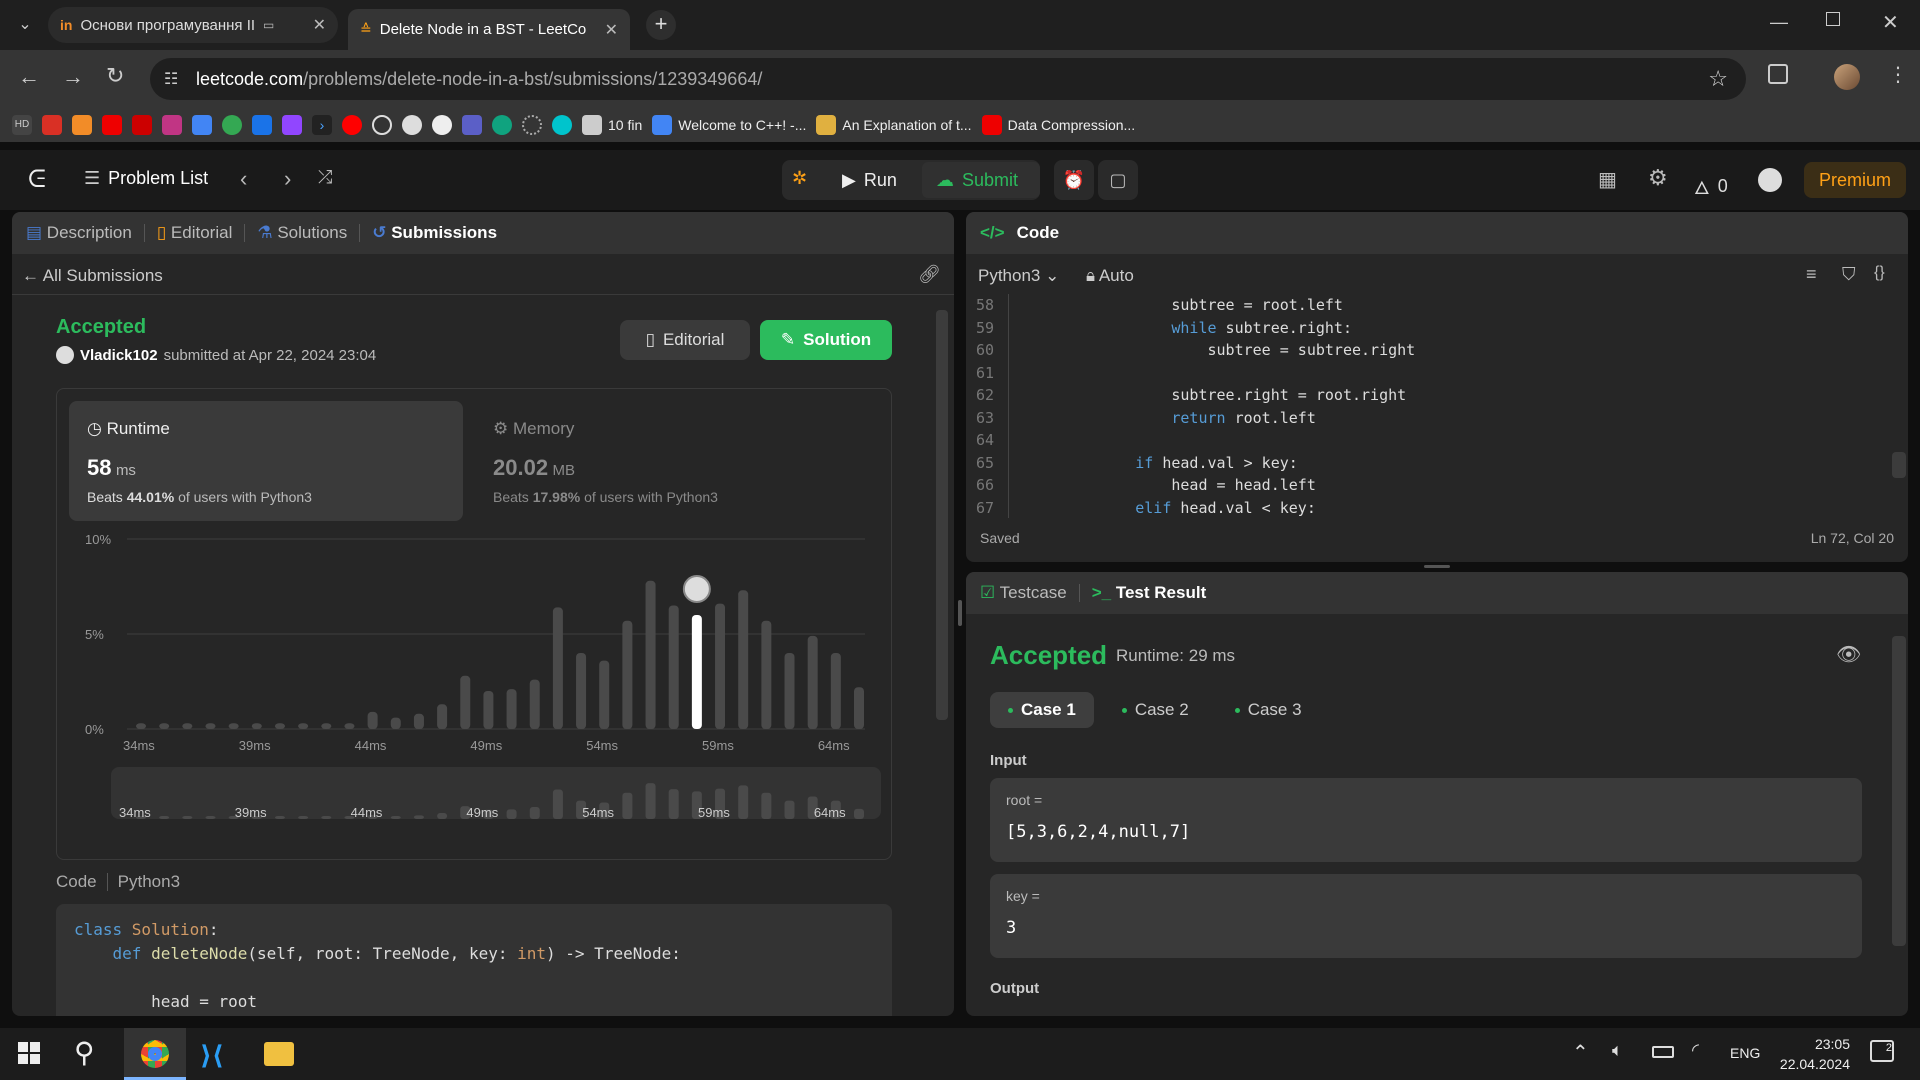  I want to click on tab-solutions: ⚗ Solutions, so click(302, 233).